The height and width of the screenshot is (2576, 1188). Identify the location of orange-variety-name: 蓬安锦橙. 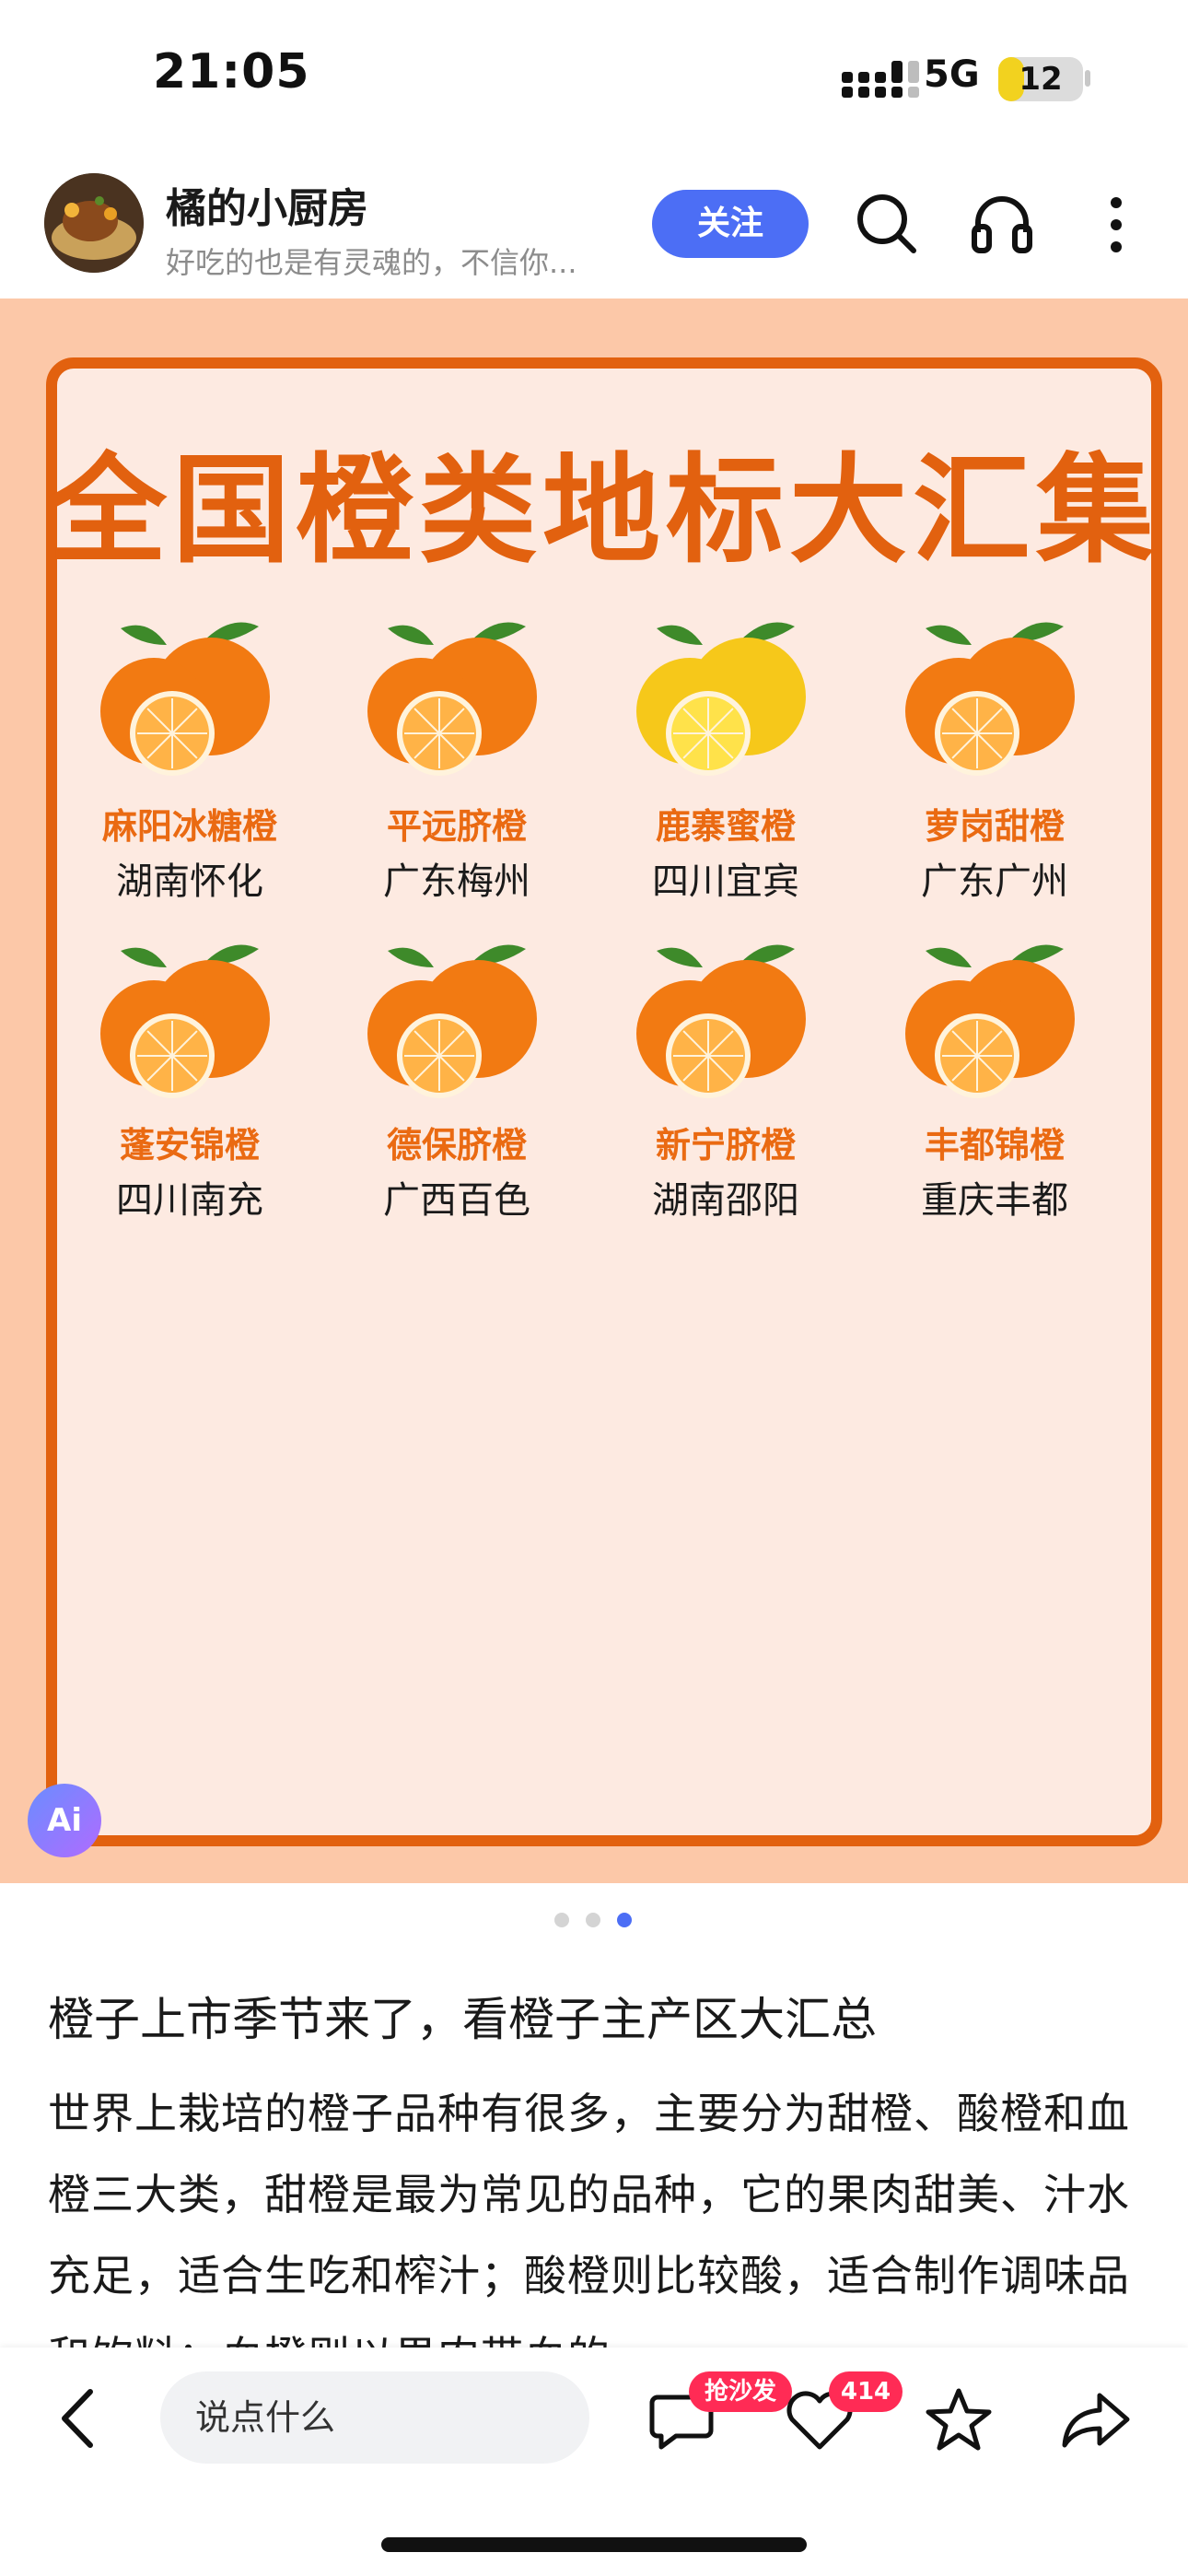
(189, 1145).